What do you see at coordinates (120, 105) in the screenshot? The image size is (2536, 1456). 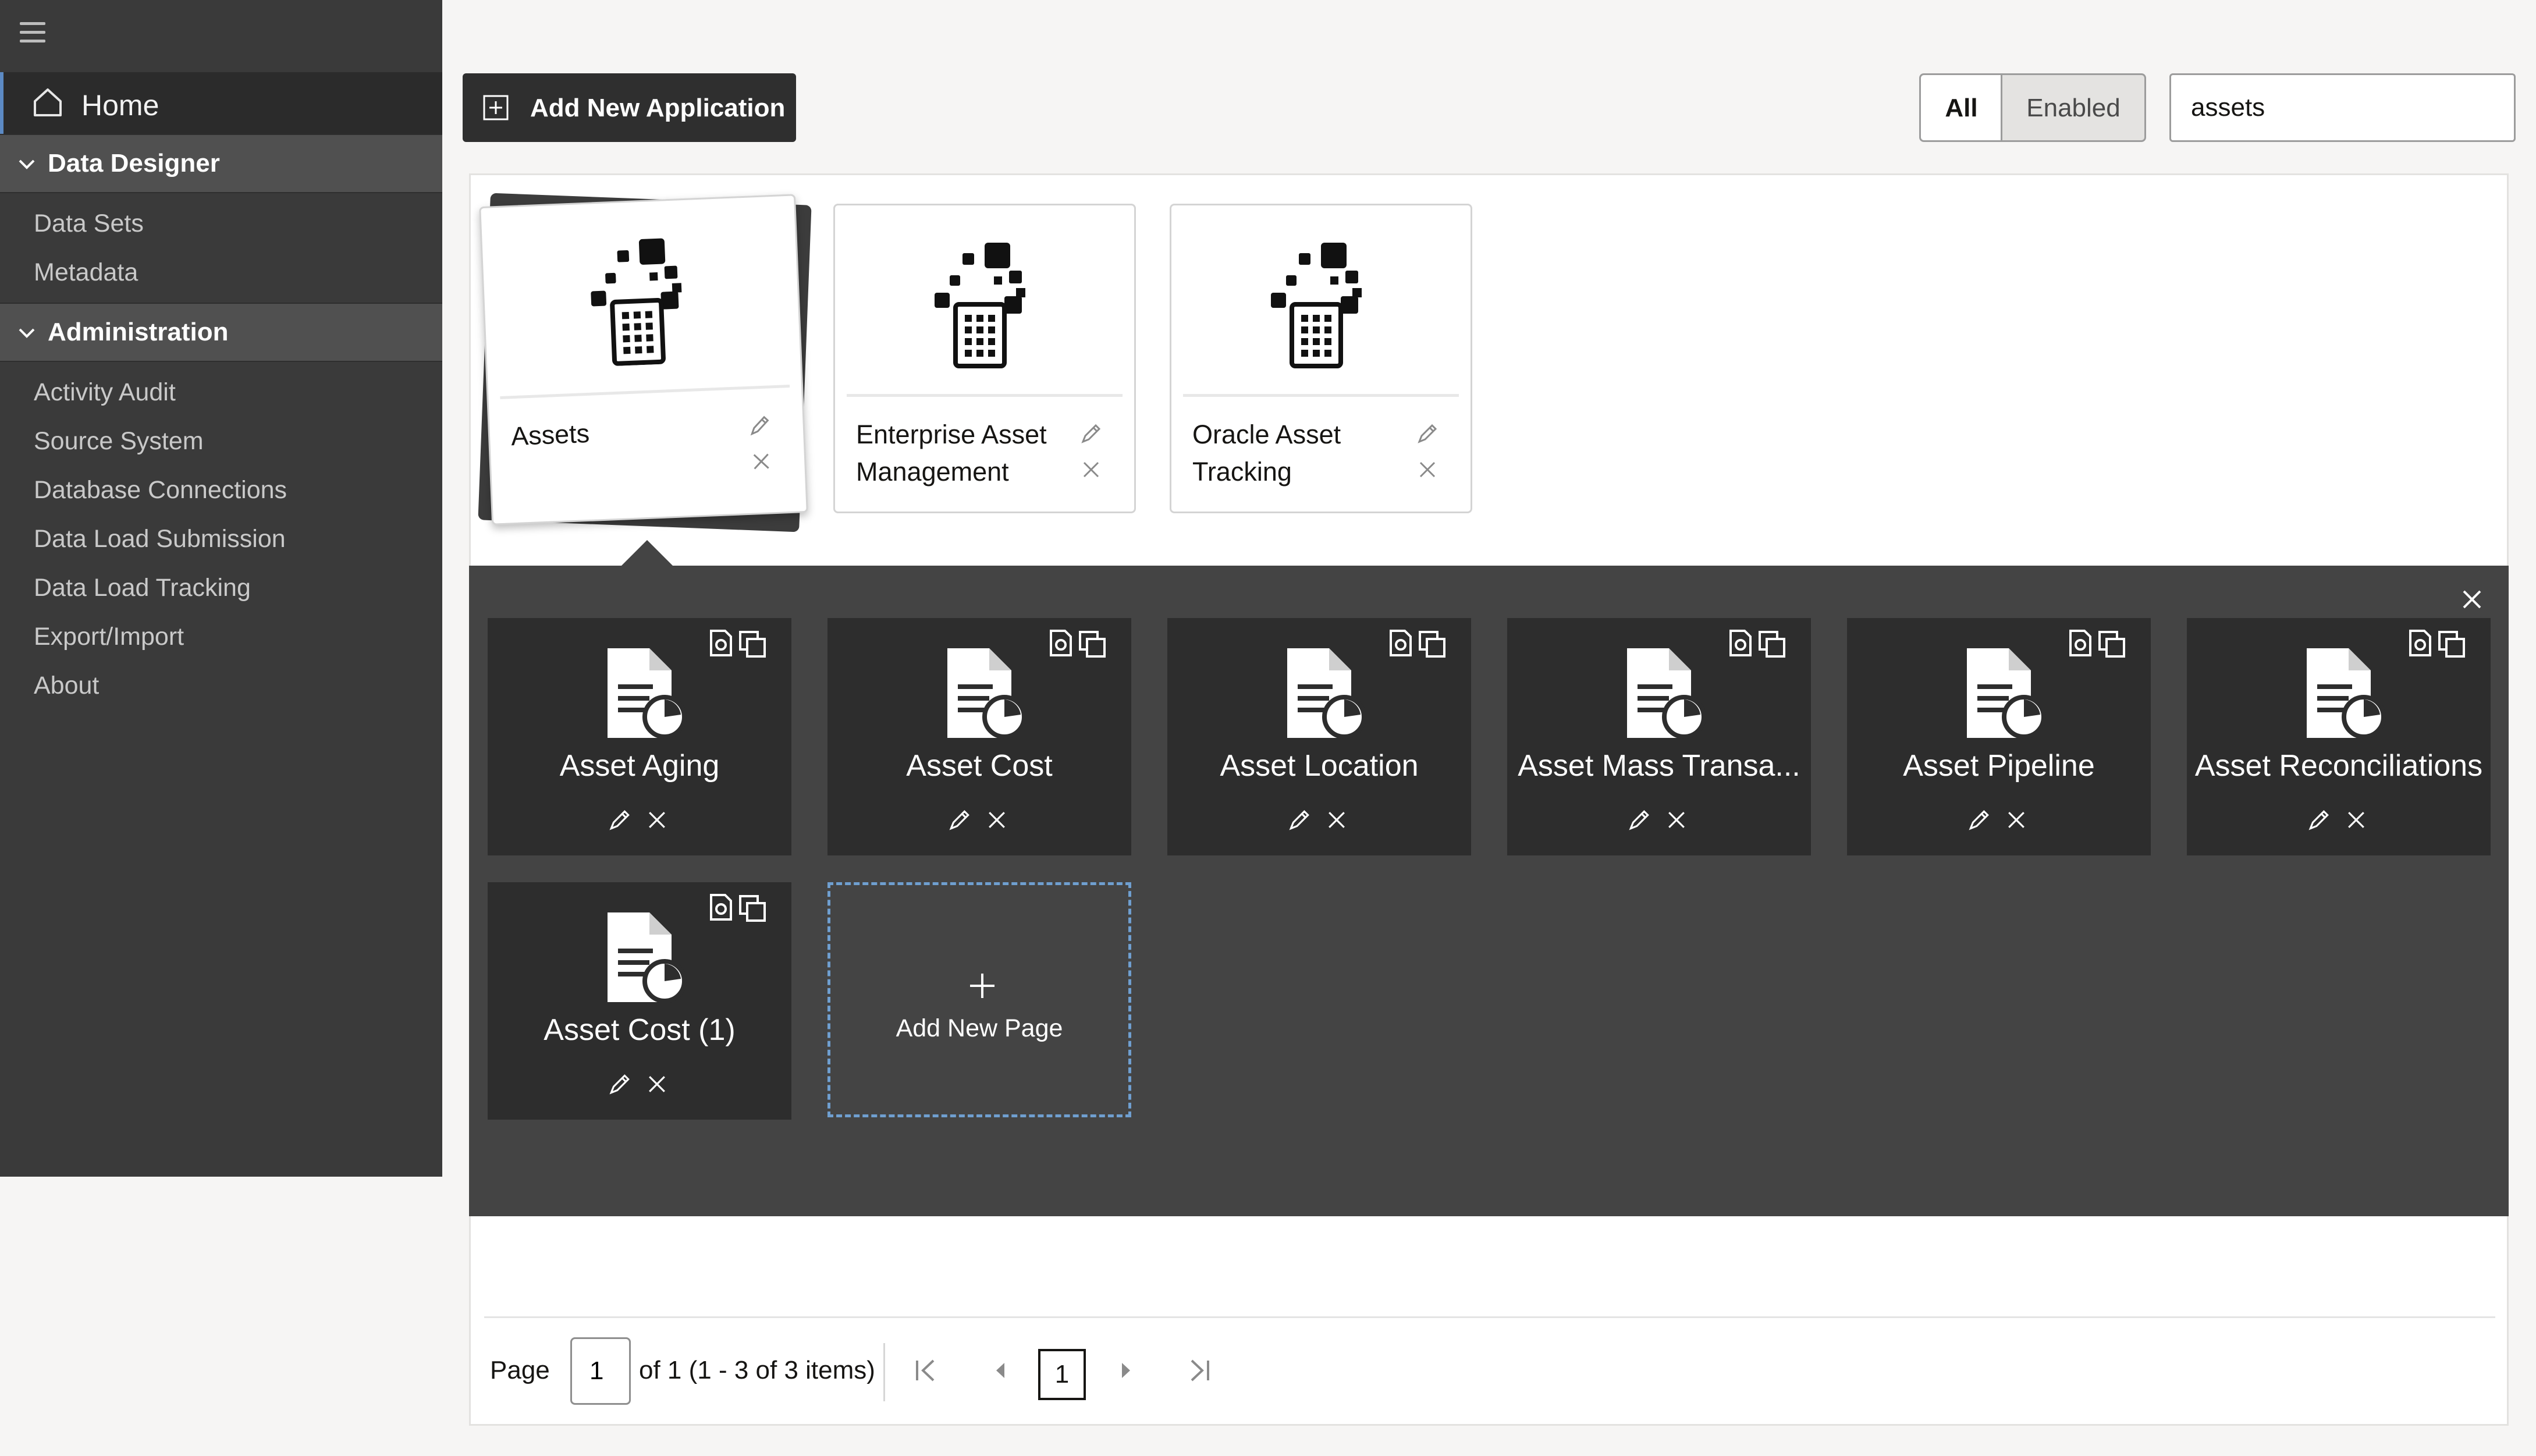 I see `nav-home-label: Home` at bounding box center [120, 105].